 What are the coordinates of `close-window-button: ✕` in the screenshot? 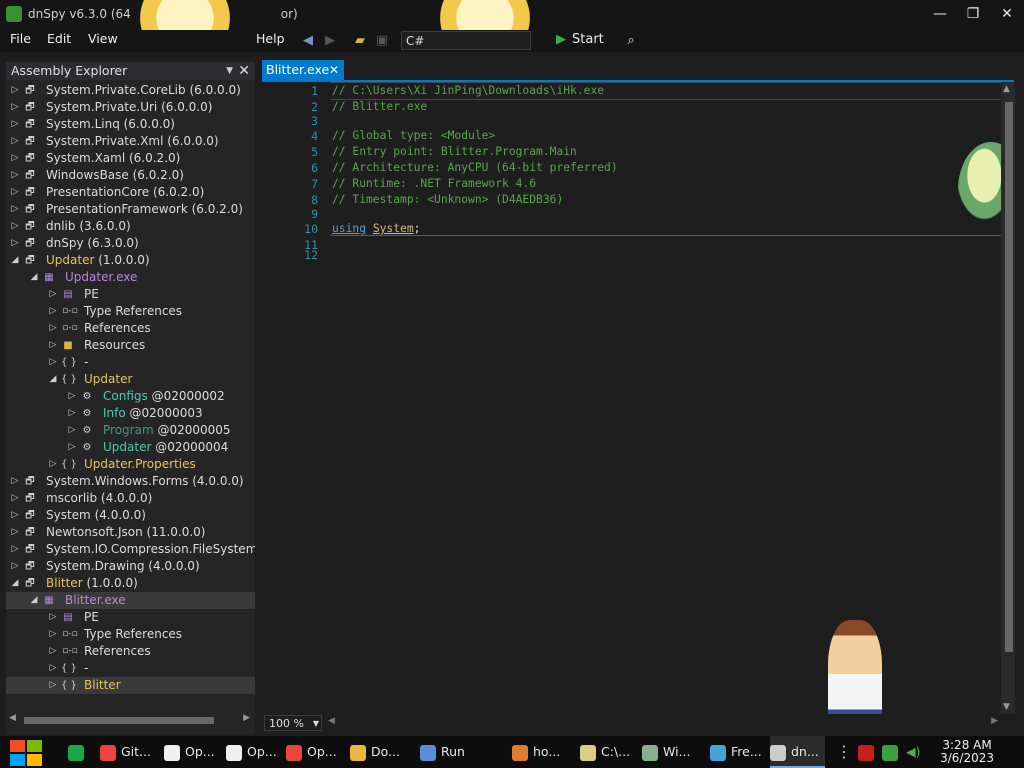 It's located at (1007, 14).